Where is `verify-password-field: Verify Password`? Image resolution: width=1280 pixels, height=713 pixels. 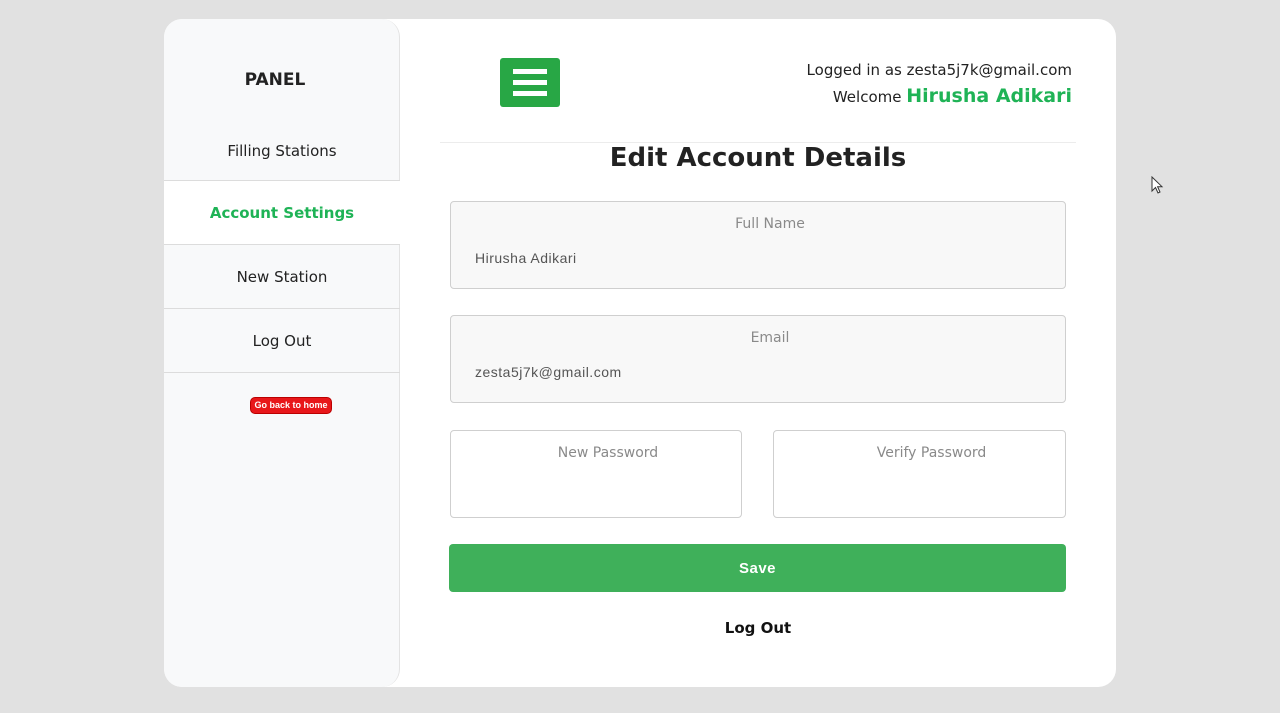 verify-password-field: Verify Password is located at coordinates (919, 474).